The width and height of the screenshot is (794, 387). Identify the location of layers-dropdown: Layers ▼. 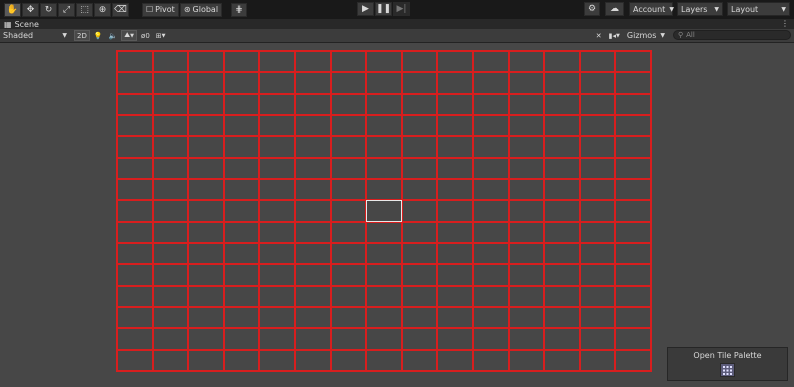
(700, 9).